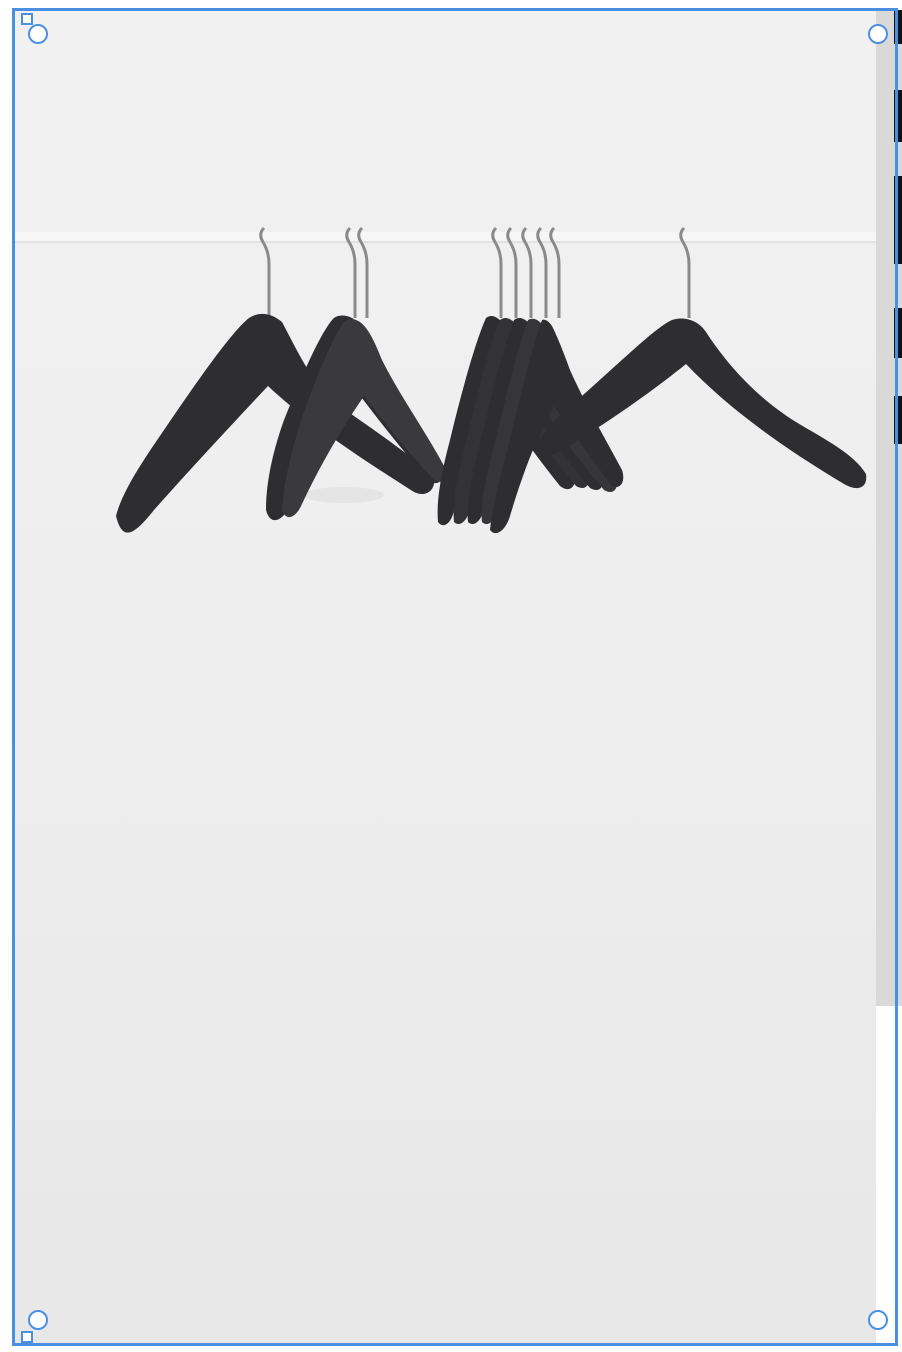 Image resolution: width=902 pixels, height=1352 pixels. Describe the element at coordinates (38, 34) in the screenshot. I see `resize-handle-top-left` at that location.